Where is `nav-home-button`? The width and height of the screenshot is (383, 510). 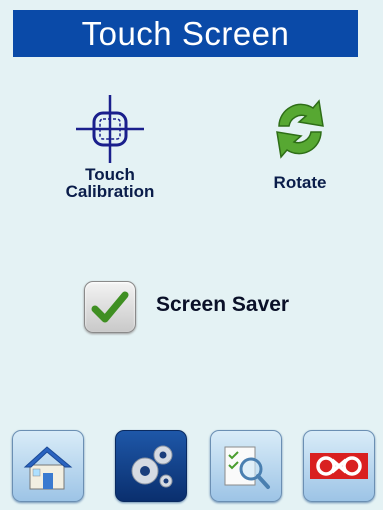 nav-home-button is located at coordinates (48, 466).